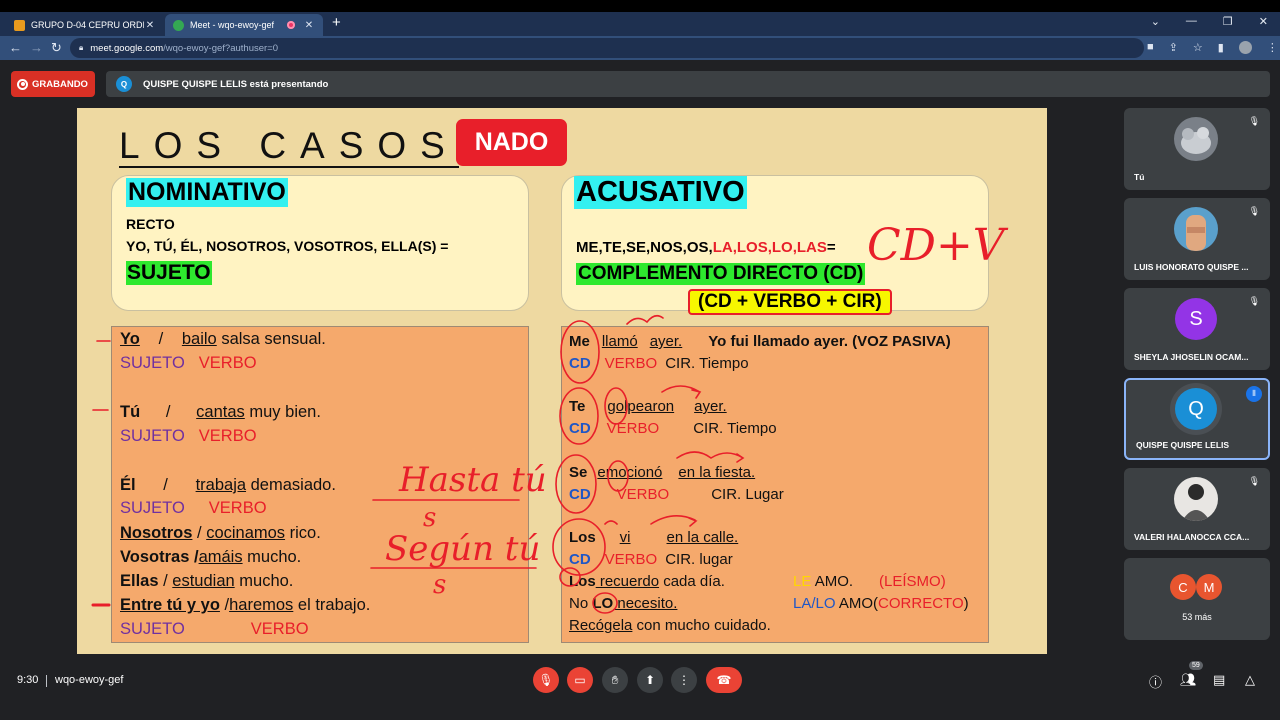 The width and height of the screenshot is (1280, 720). Describe the element at coordinates (579, 547) in the screenshot. I see `circle-los` at that location.